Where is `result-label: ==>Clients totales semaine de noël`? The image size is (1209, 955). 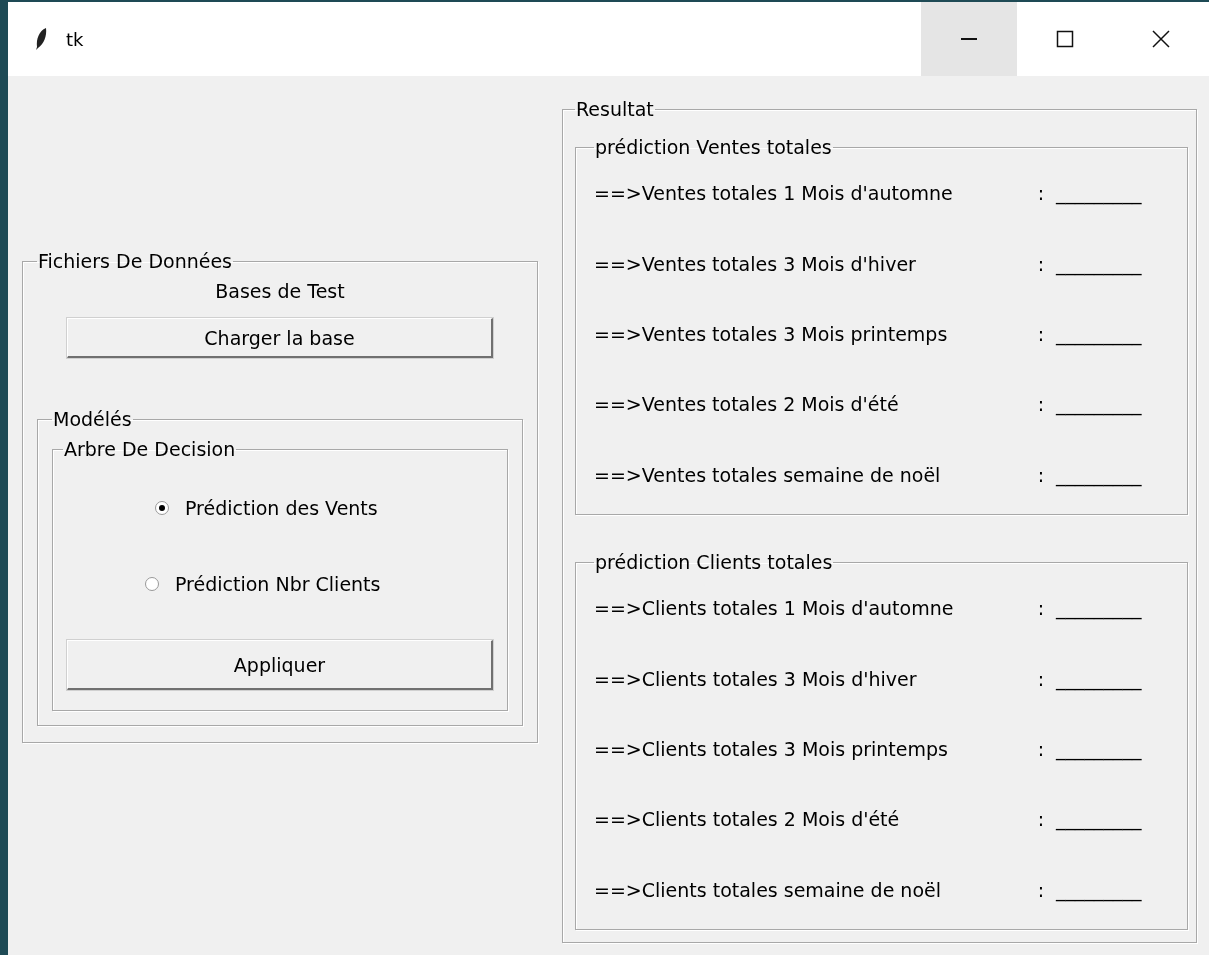
result-label: ==>Clients totales semaine de noël is located at coordinates (768, 889).